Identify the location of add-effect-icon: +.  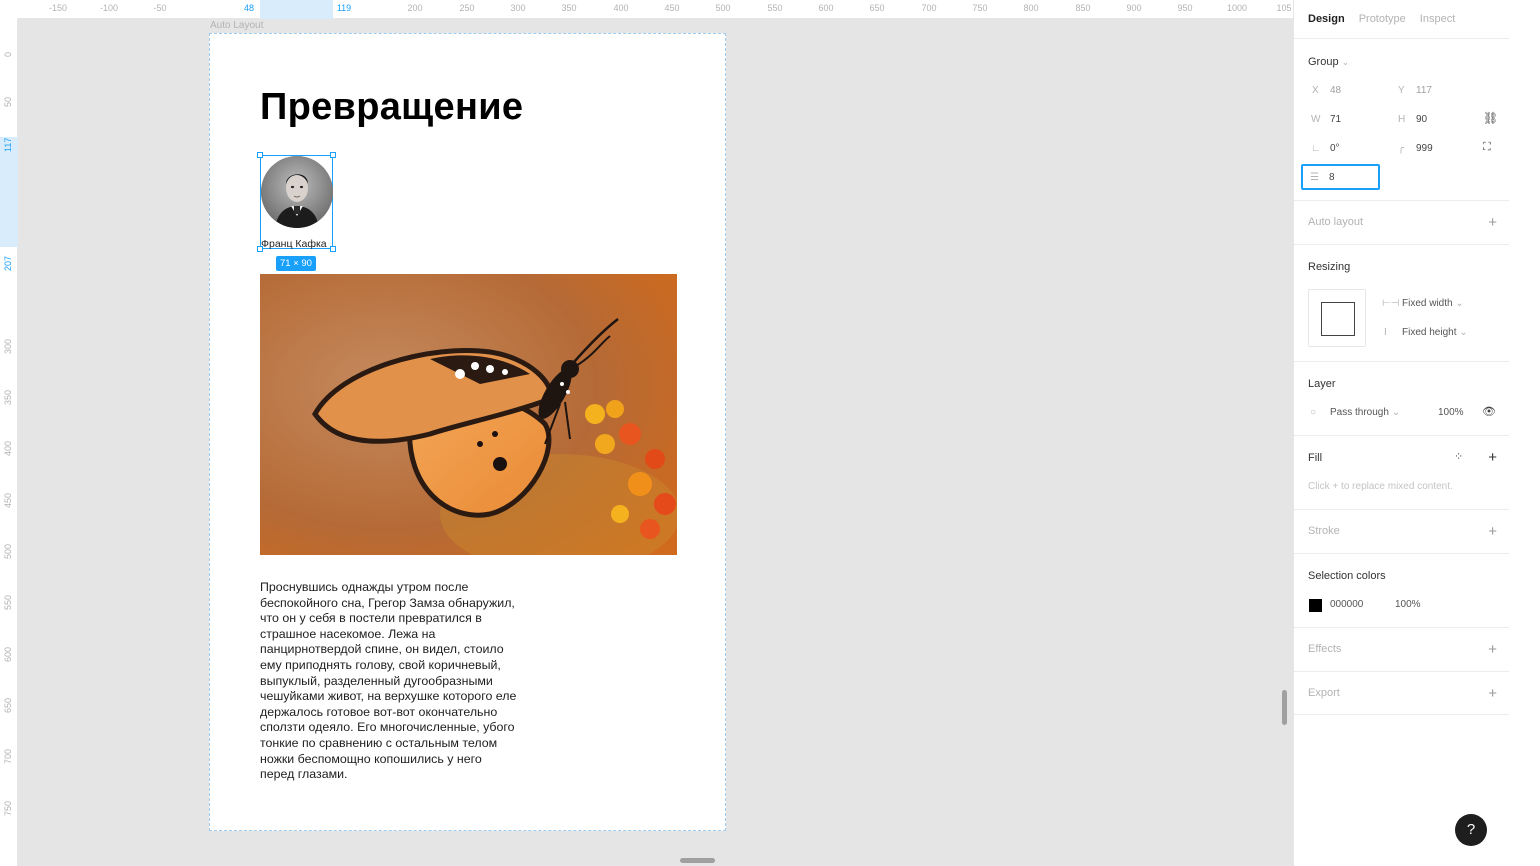
(1492, 649).